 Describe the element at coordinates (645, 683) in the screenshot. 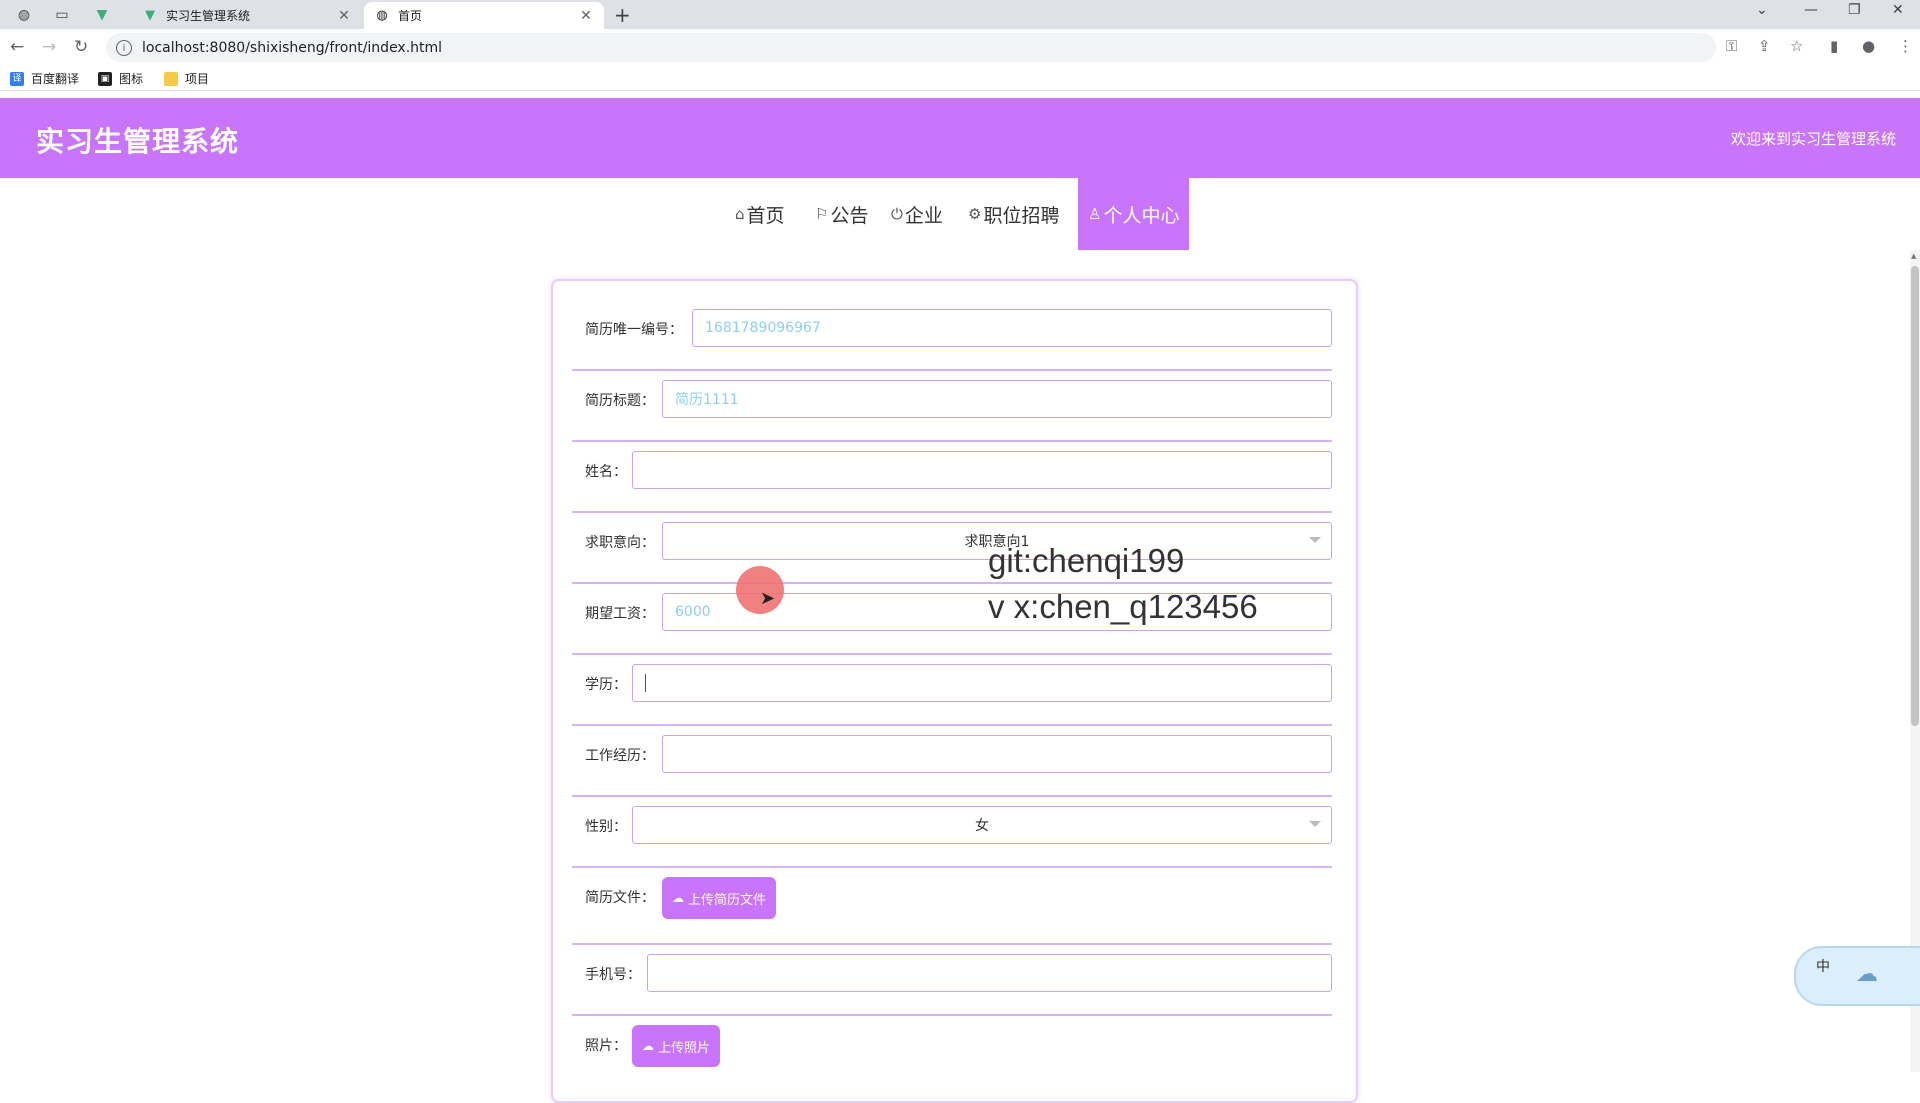

I see `text-caret` at that location.